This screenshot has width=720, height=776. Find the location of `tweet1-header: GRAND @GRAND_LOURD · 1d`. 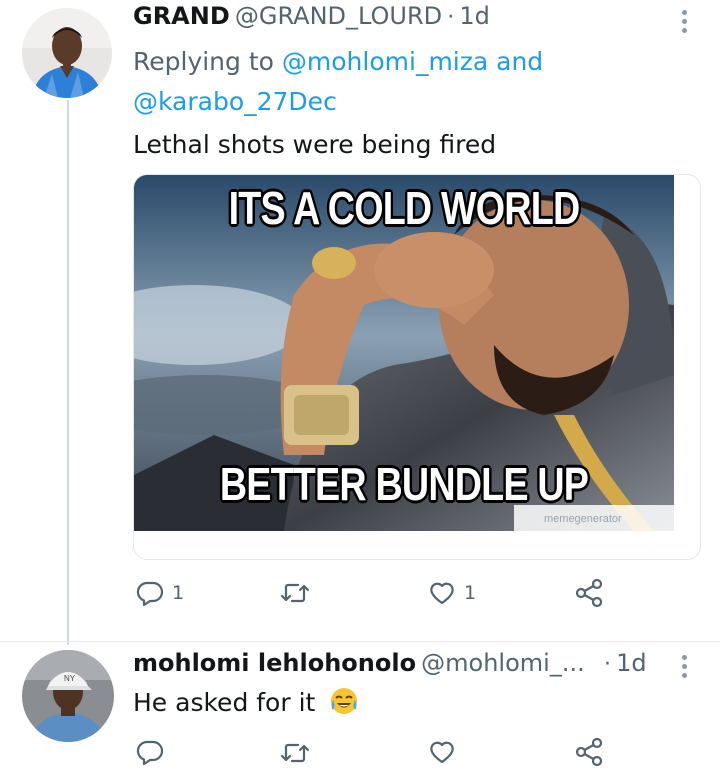

tweet1-header: GRAND @GRAND_LOURD · 1d is located at coordinates (311, 16).